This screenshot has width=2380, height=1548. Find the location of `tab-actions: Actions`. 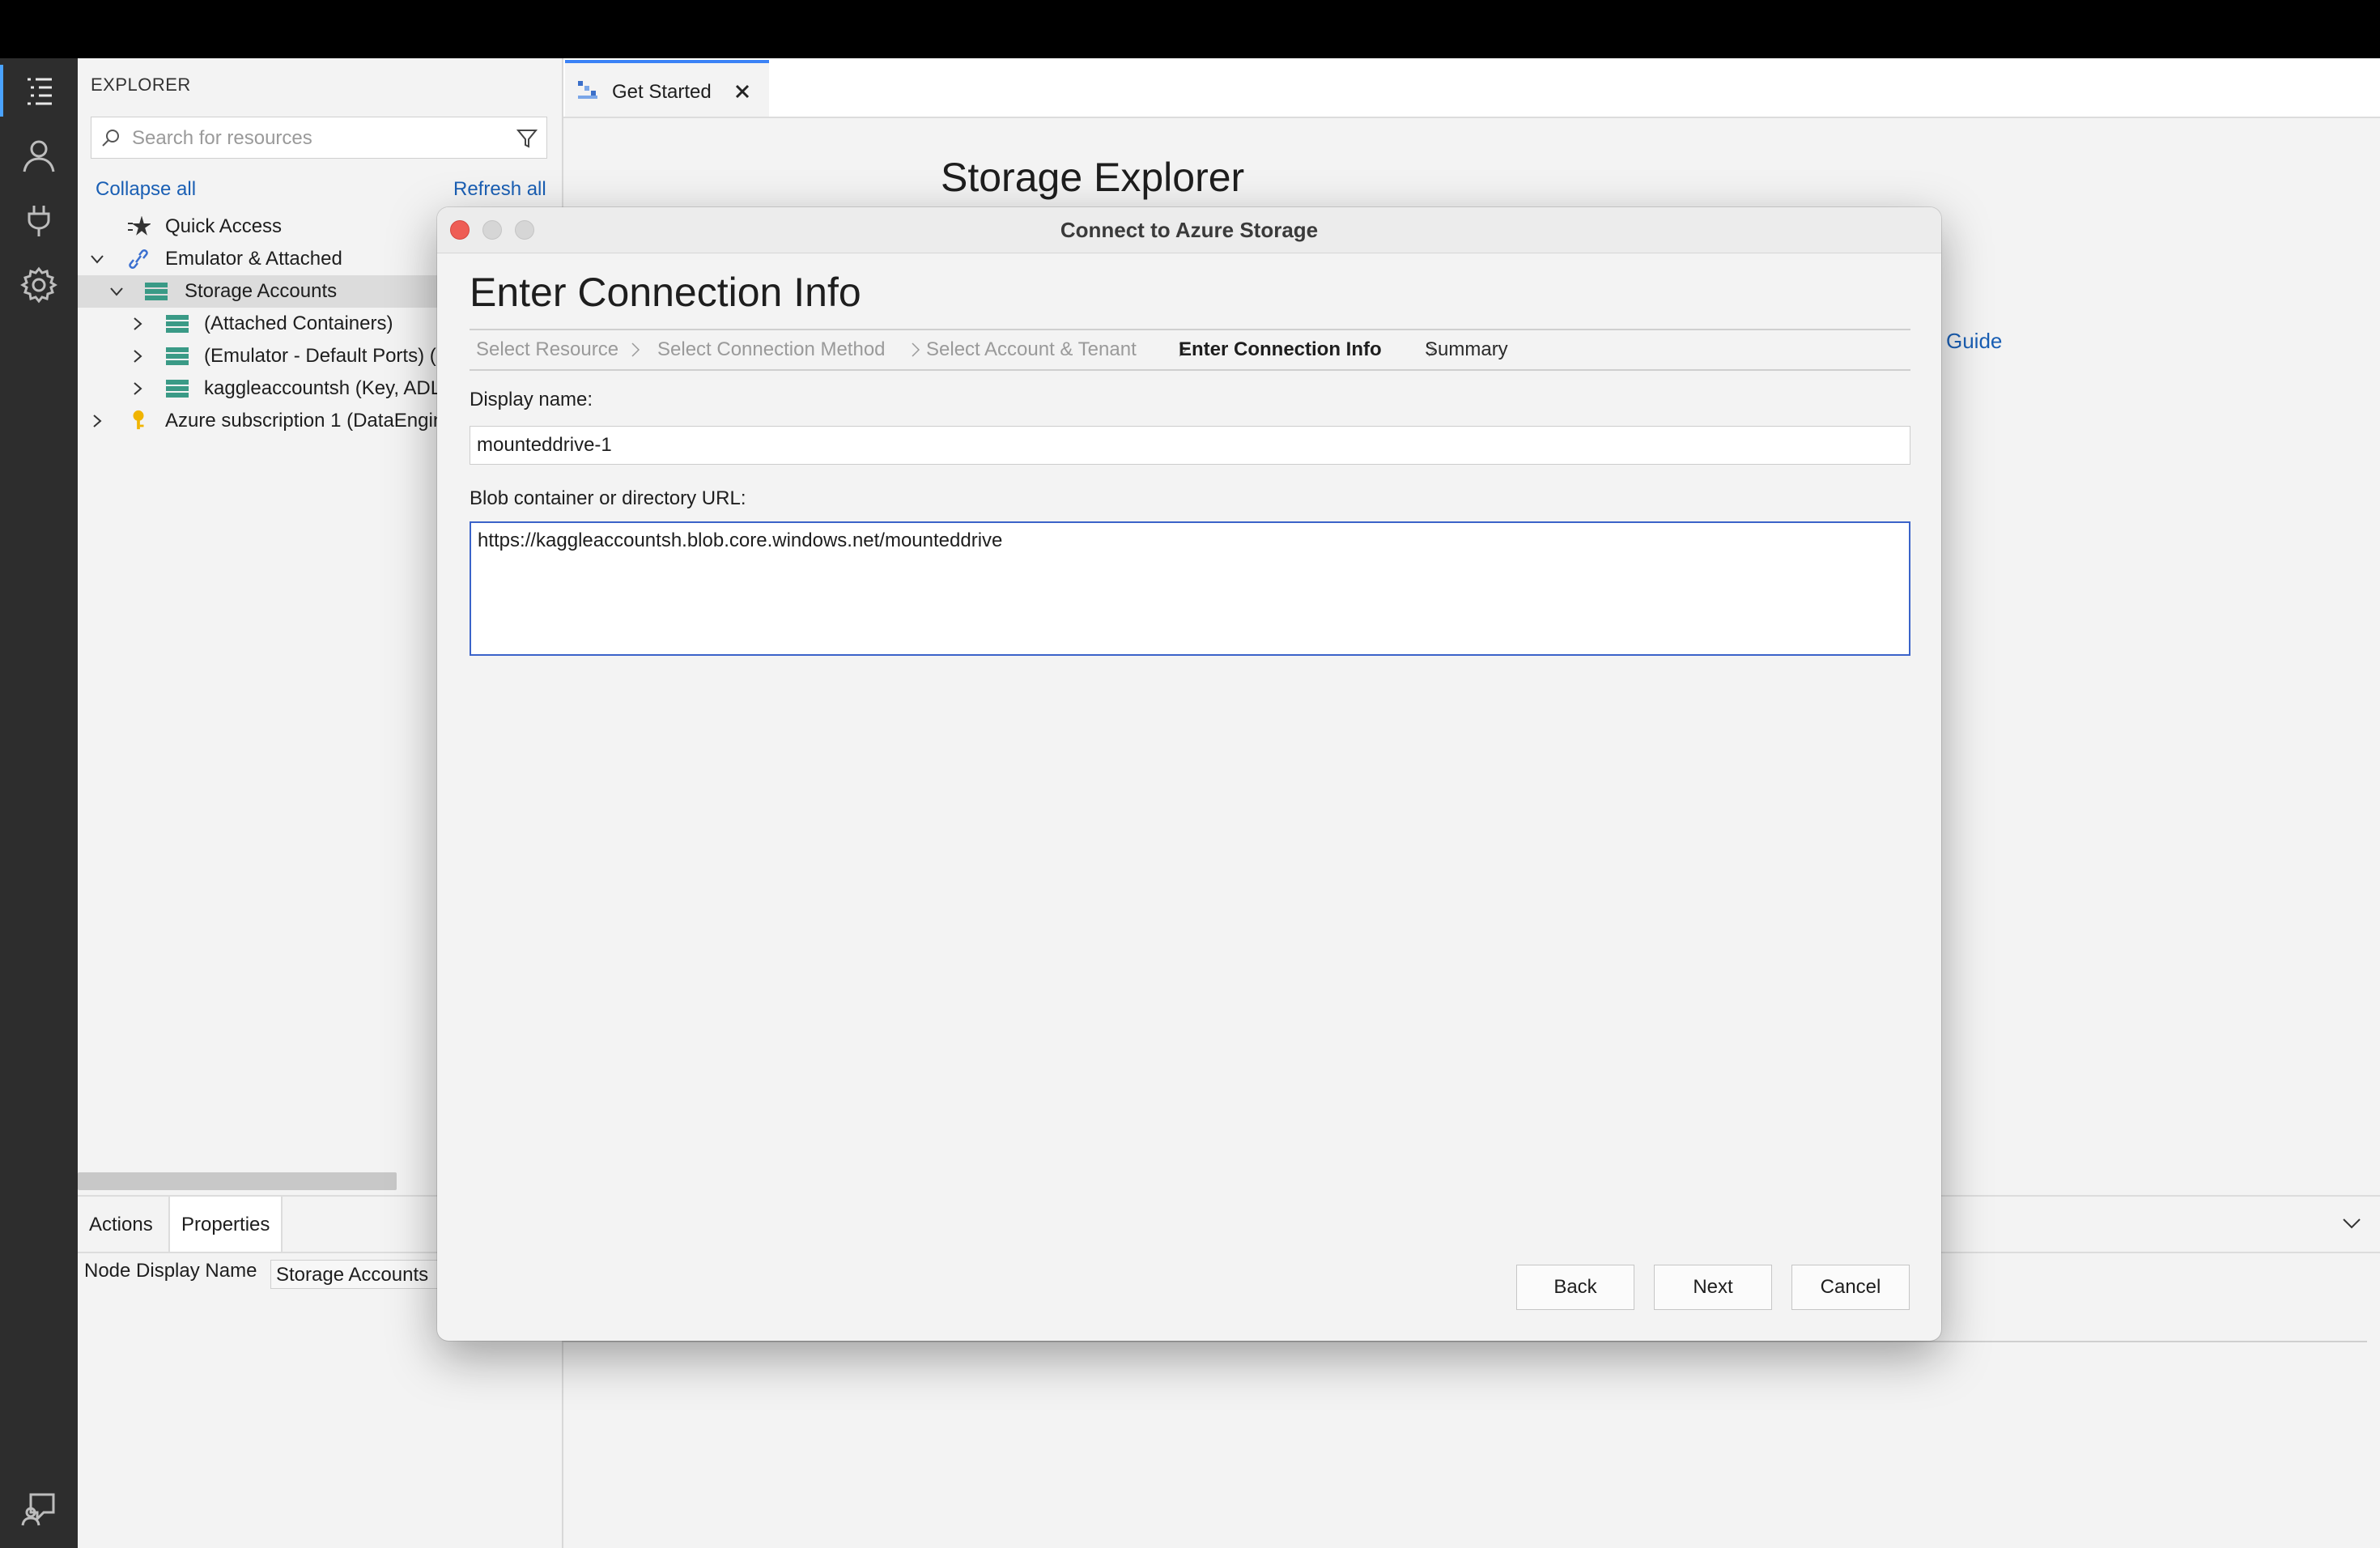

tab-actions: Actions is located at coordinates (121, 1225).